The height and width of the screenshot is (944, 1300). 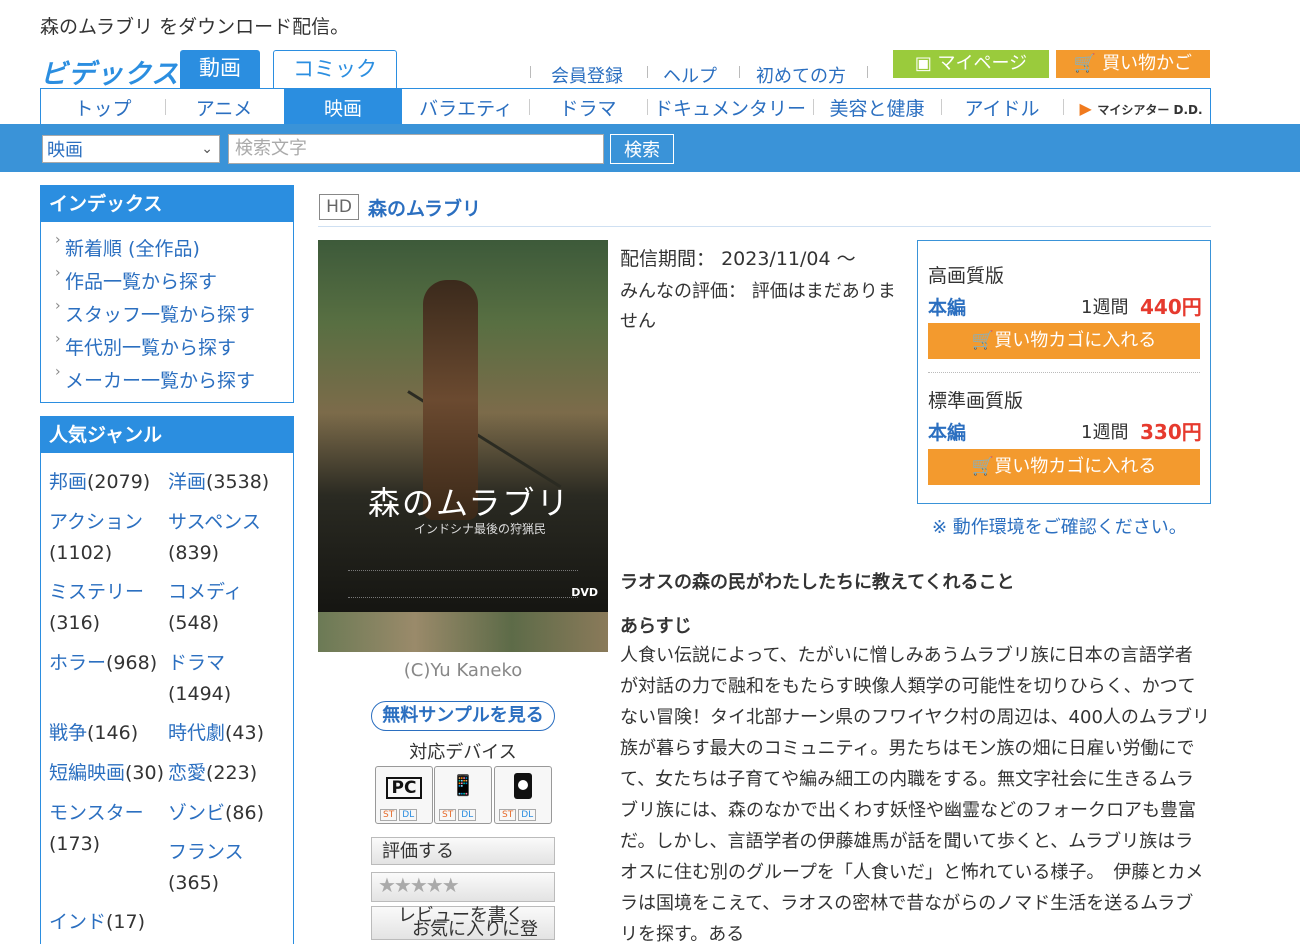 What do you see at coordinates (463, 670) in the screenshot?
I see `copyright: (C)Yu Kaneko` at bounding box center [463, 670].